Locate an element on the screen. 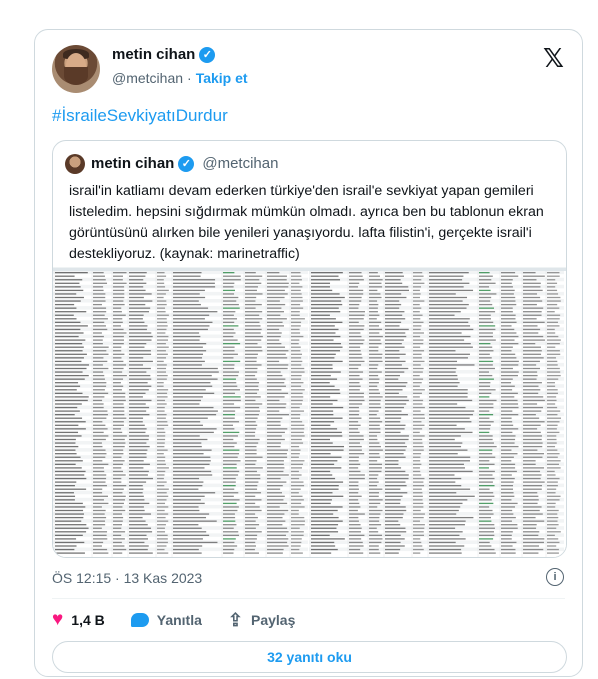  divider is located at coordinates (308, 598).